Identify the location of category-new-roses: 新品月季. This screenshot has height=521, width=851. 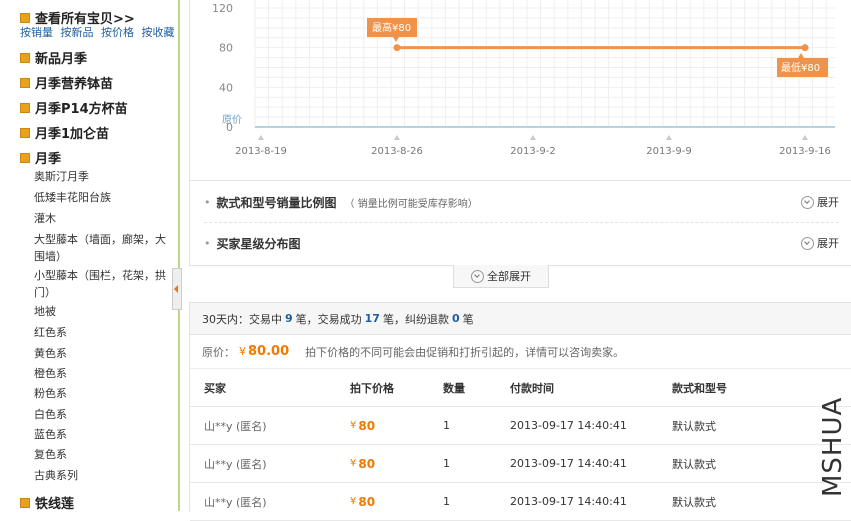
(53, 57).